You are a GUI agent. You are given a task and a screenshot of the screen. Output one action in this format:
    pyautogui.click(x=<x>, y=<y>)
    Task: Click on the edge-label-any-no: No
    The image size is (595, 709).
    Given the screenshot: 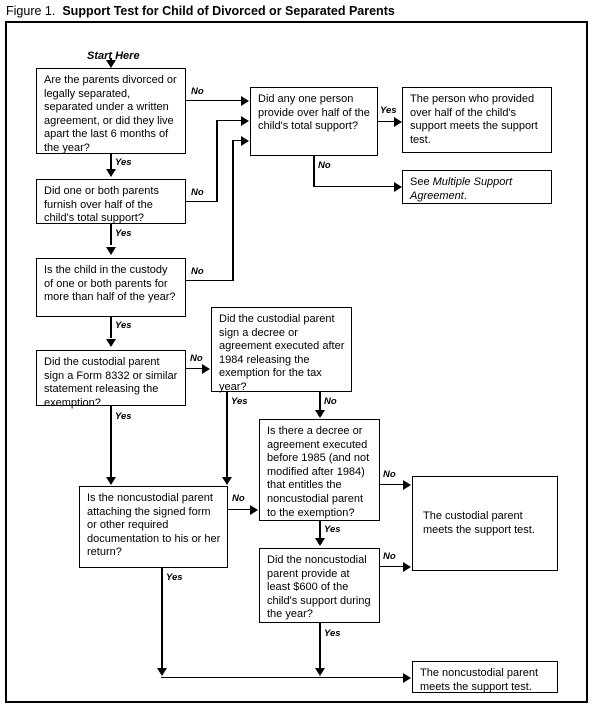 What is the action you would take?
    pyautogui.click(x=324, y=165)
    